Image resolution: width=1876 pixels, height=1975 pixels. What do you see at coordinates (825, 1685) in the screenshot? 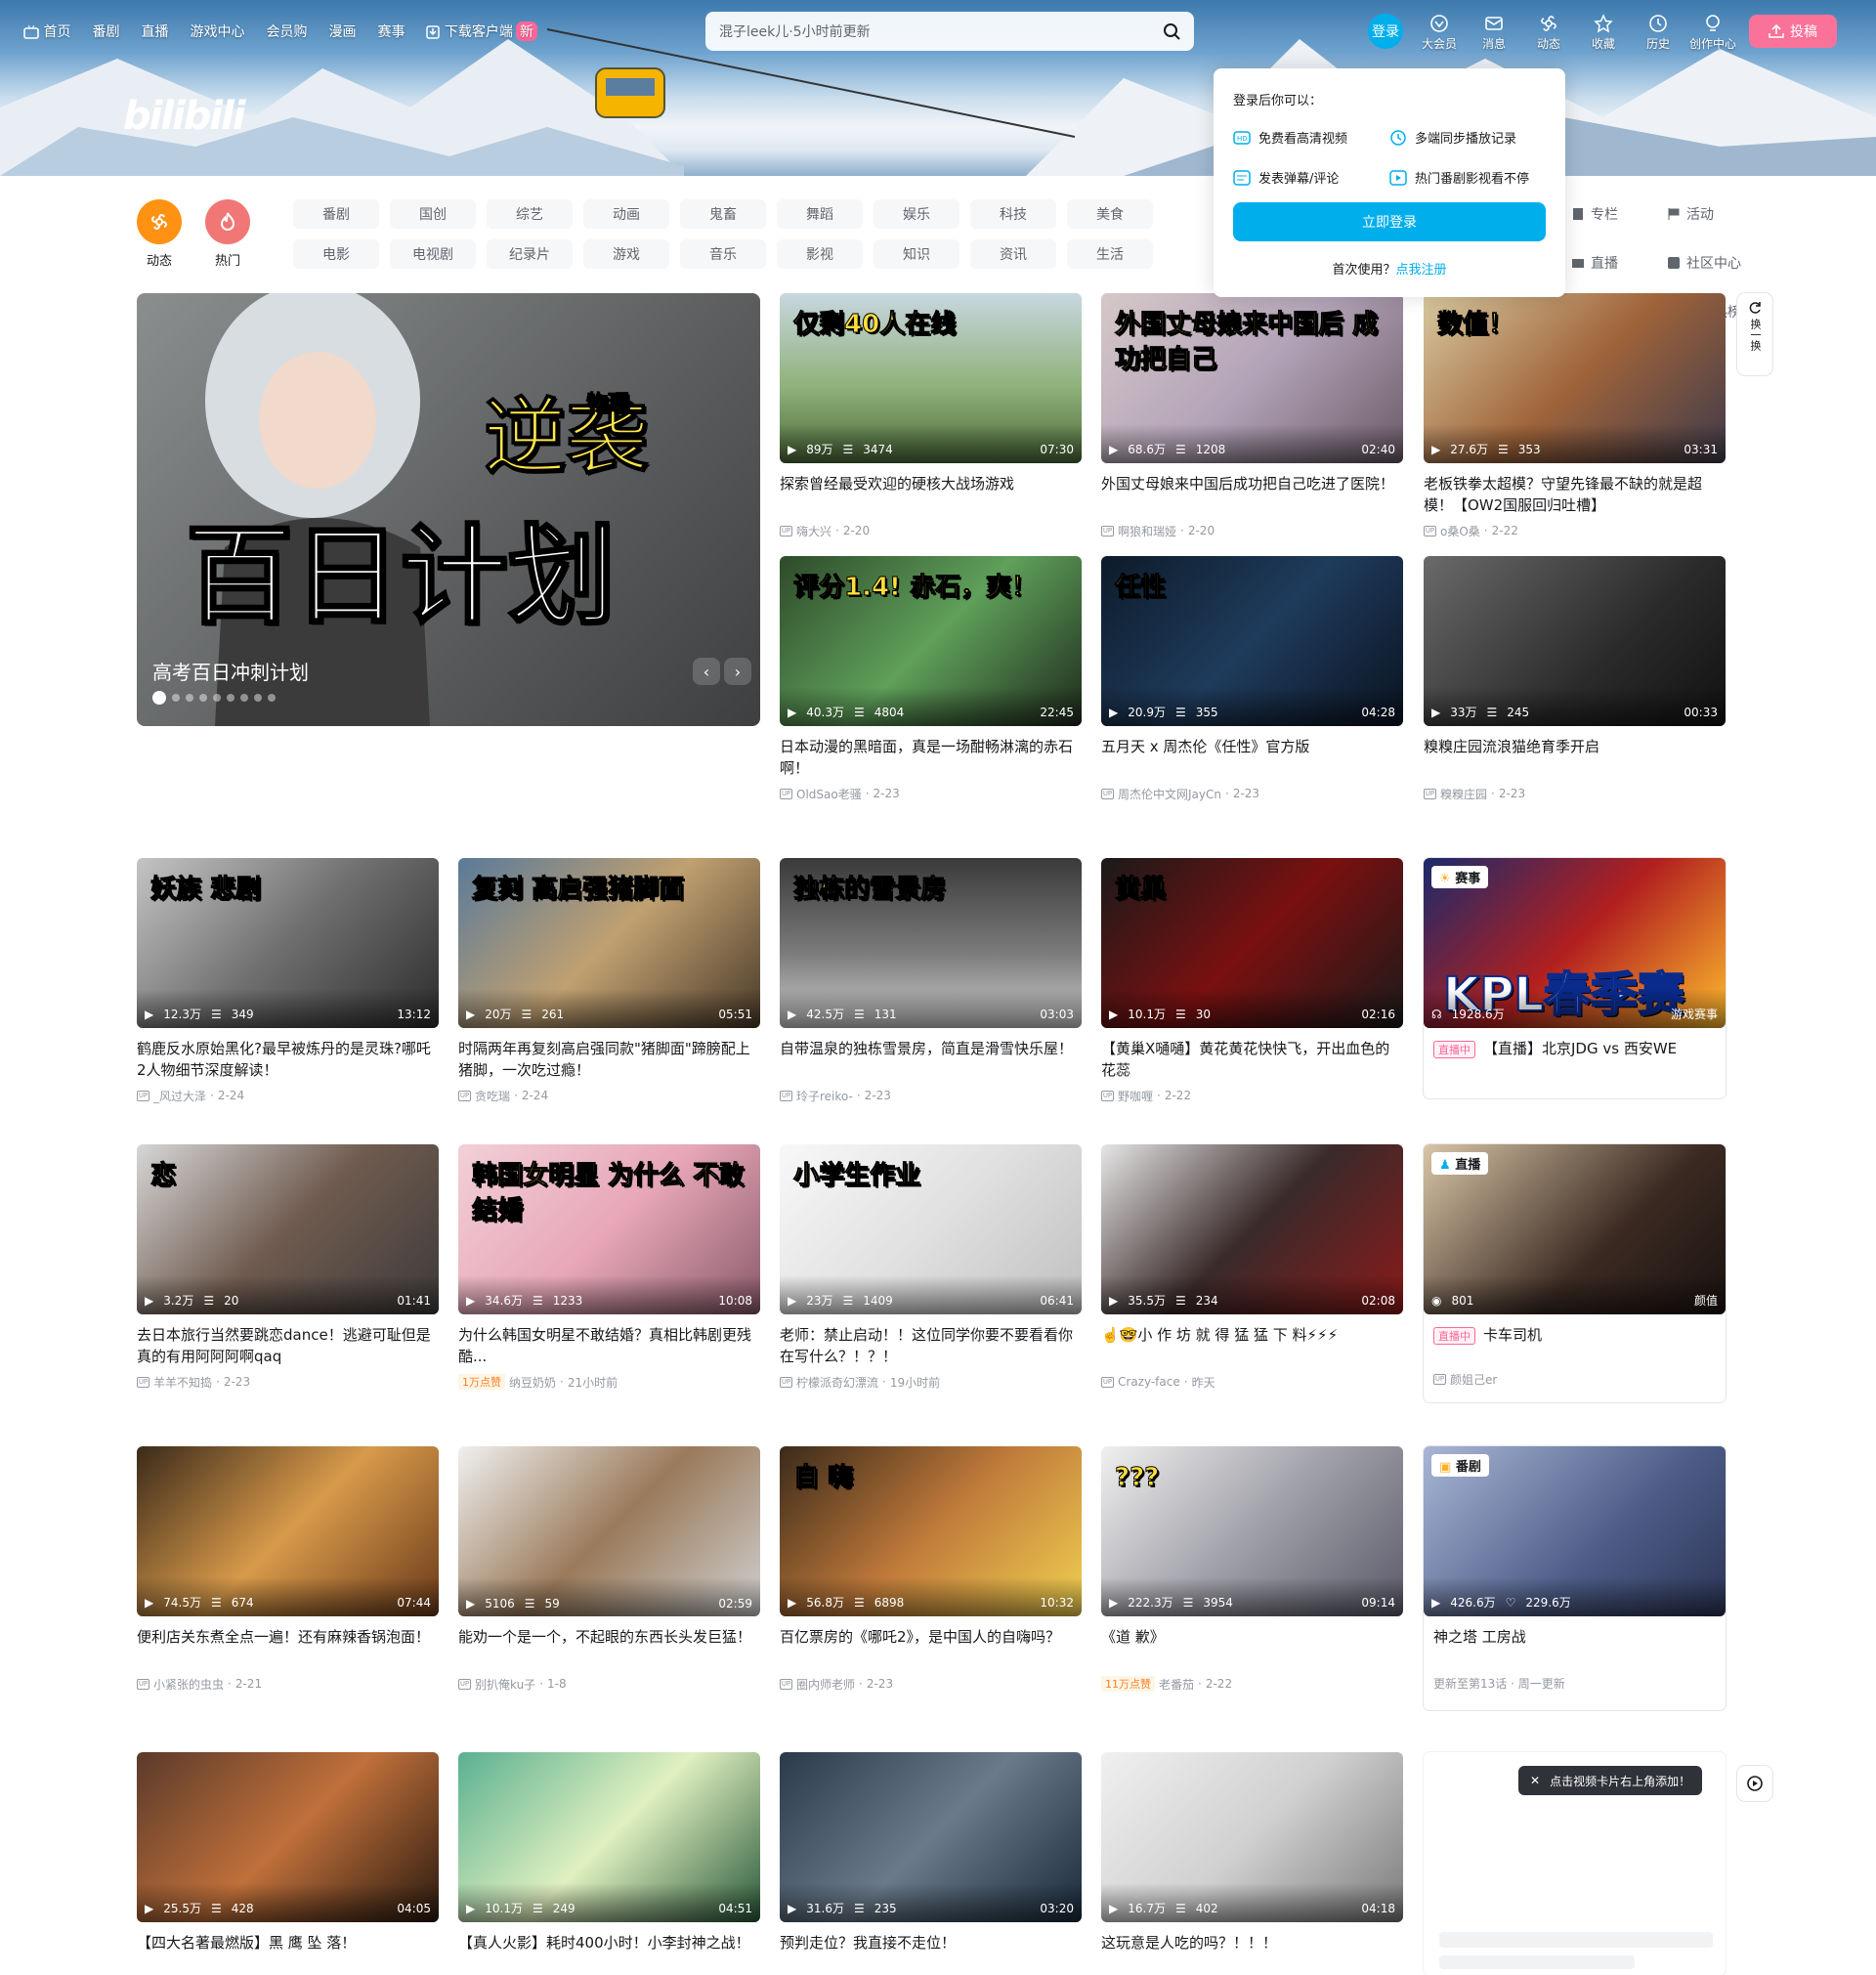
I see `up-name: 圈内师老师` at bounding box center [825, 1685].